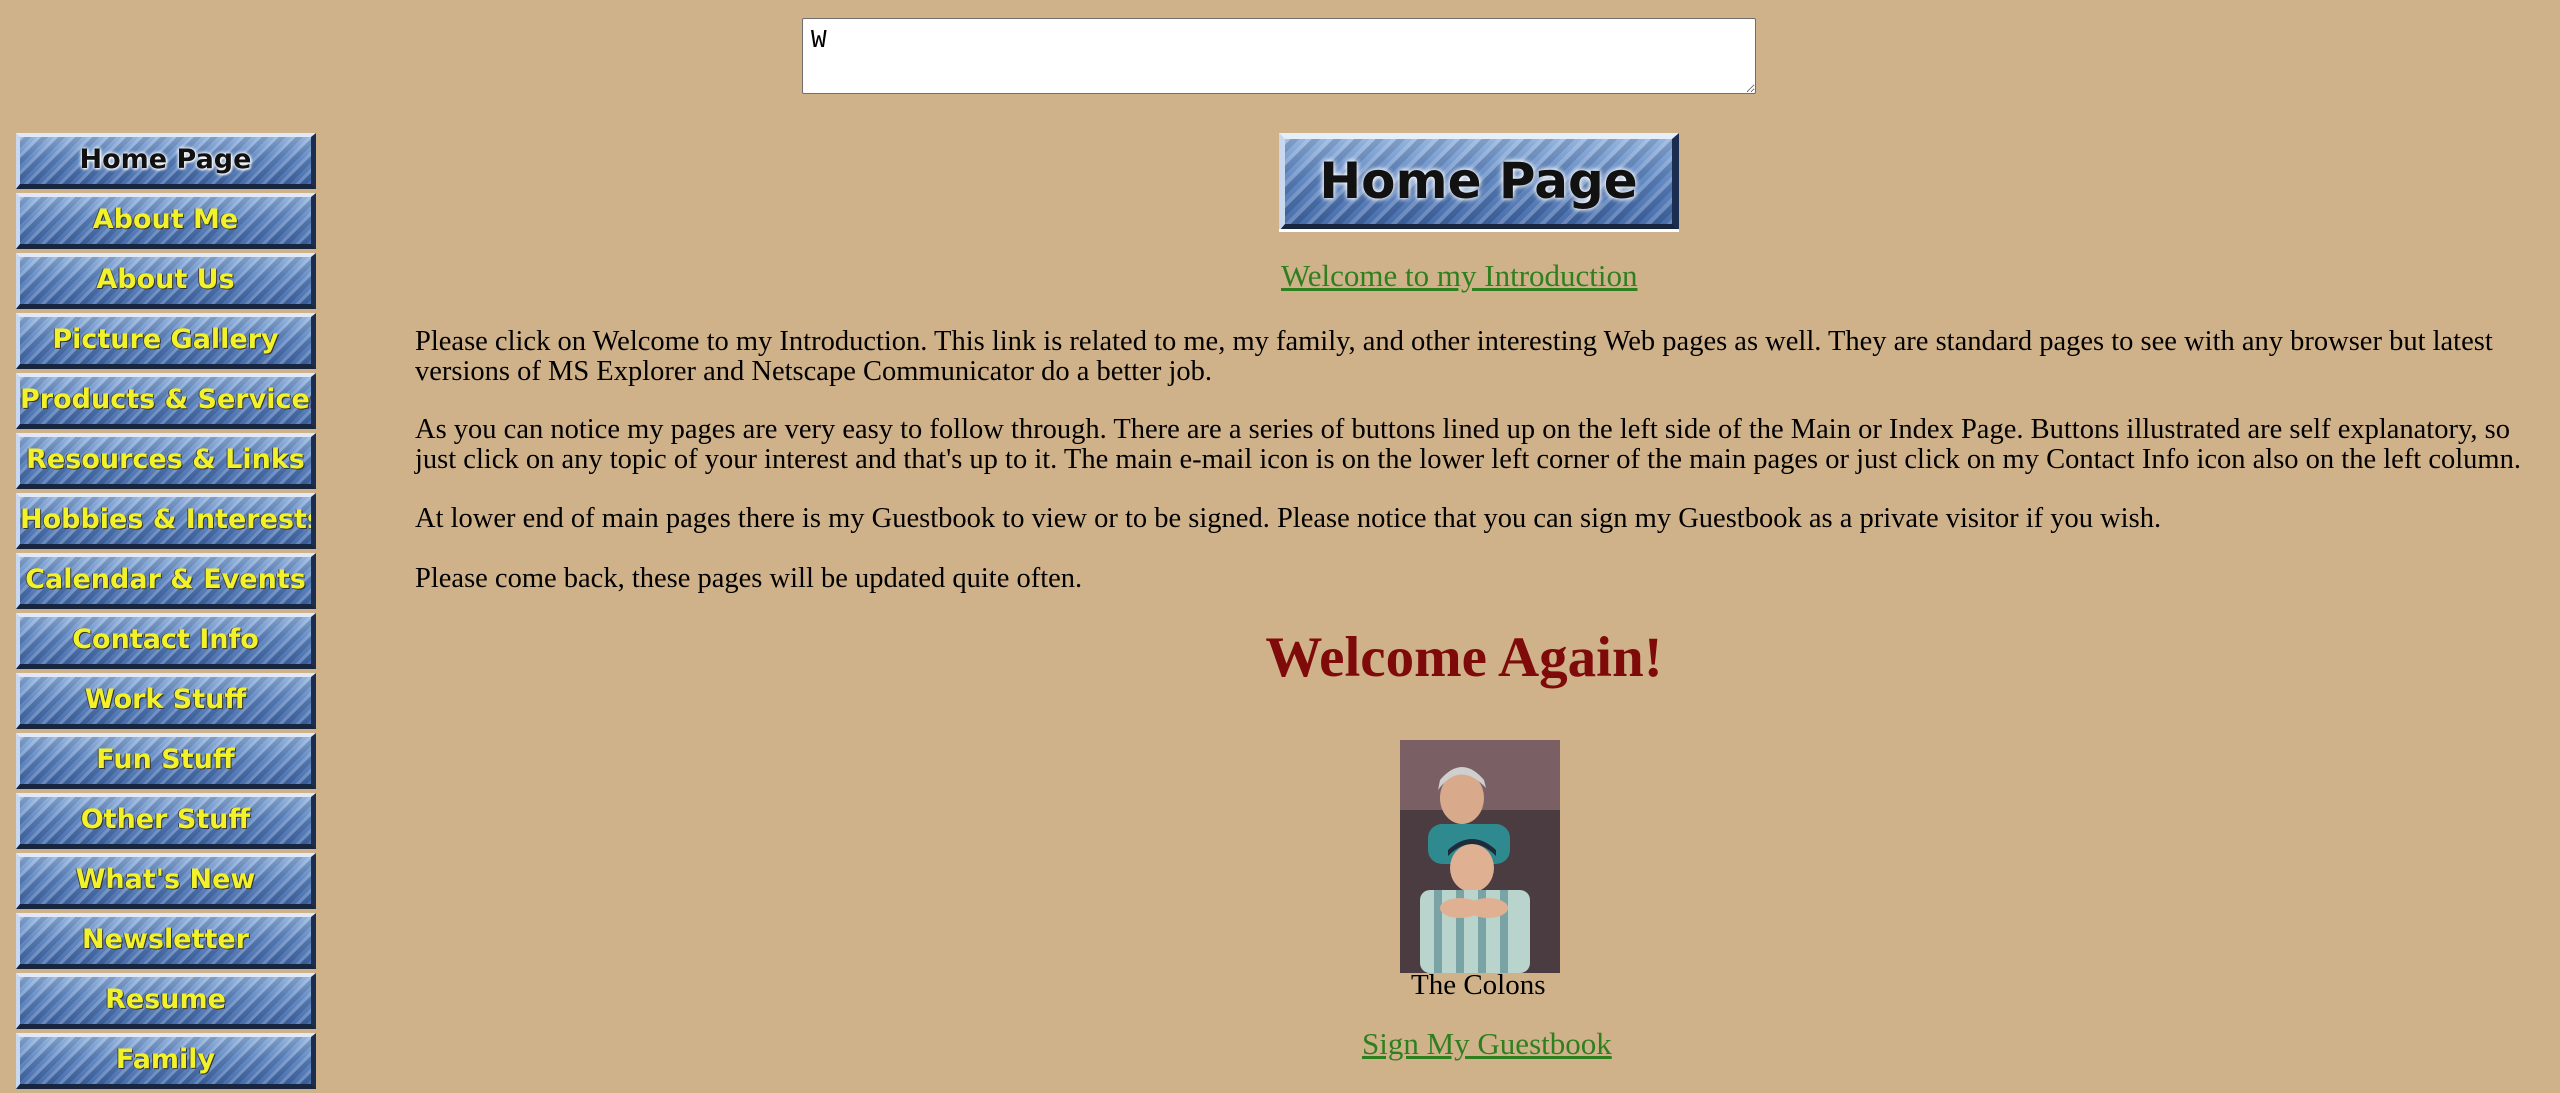 This screenshot has height=1093, width=2560. Describe the element at coordinates (166, 761) in the screenshot. I see `sidebar-item-fun-stuff: Fun Stuff` at that location.